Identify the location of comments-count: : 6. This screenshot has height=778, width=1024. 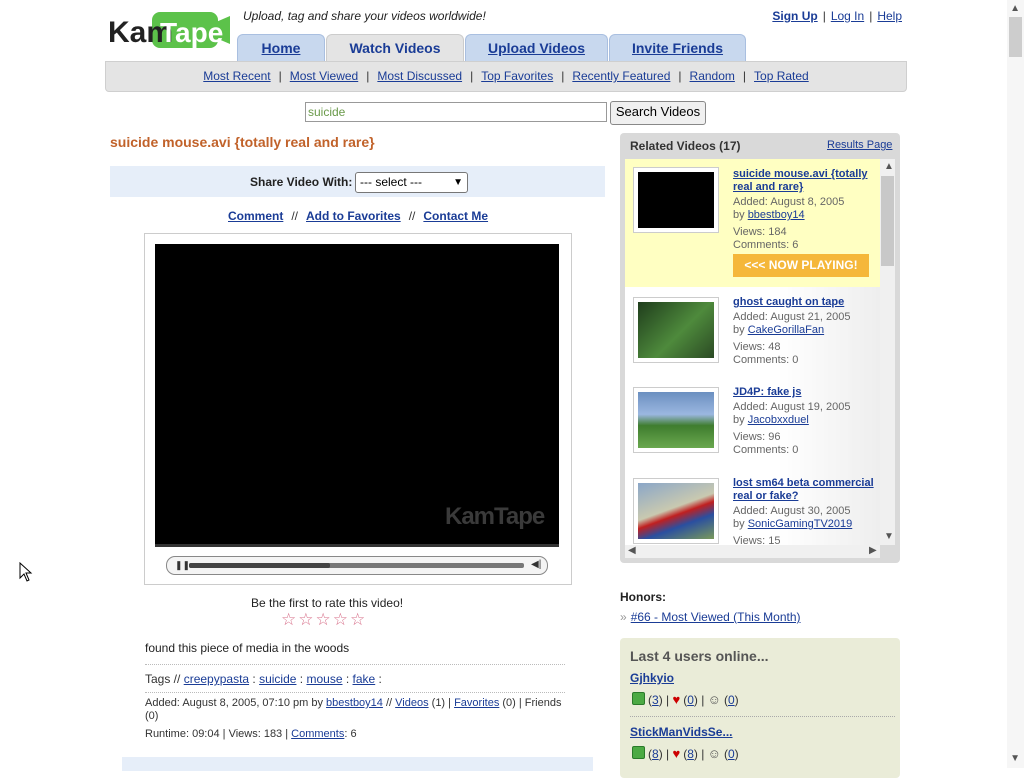
(350, 734).